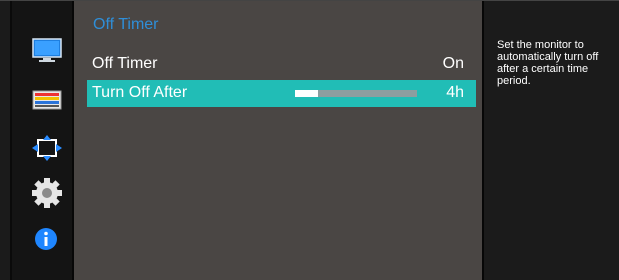 Image resolution: width=619 pixels, height=280 pixels. Describe the element at coordinates (47, 100) in the screenshot. I see `color-icon` at that location.